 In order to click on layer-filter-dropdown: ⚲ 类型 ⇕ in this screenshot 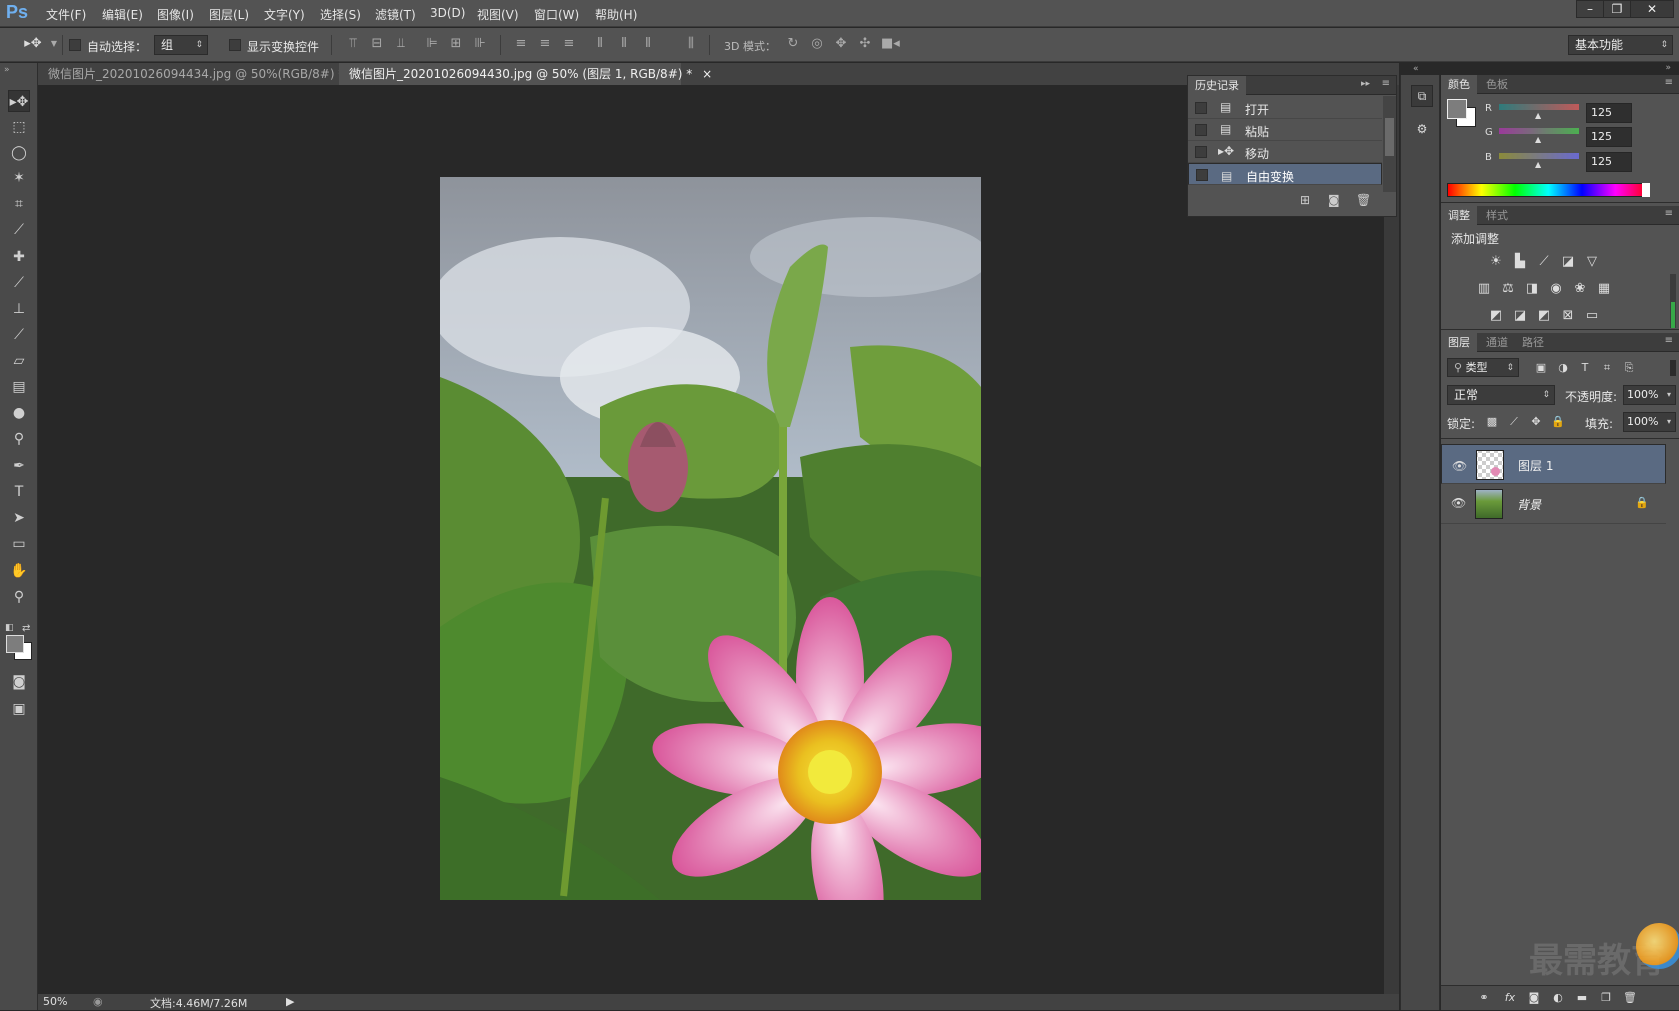, I will do `click(1483, 367)`.